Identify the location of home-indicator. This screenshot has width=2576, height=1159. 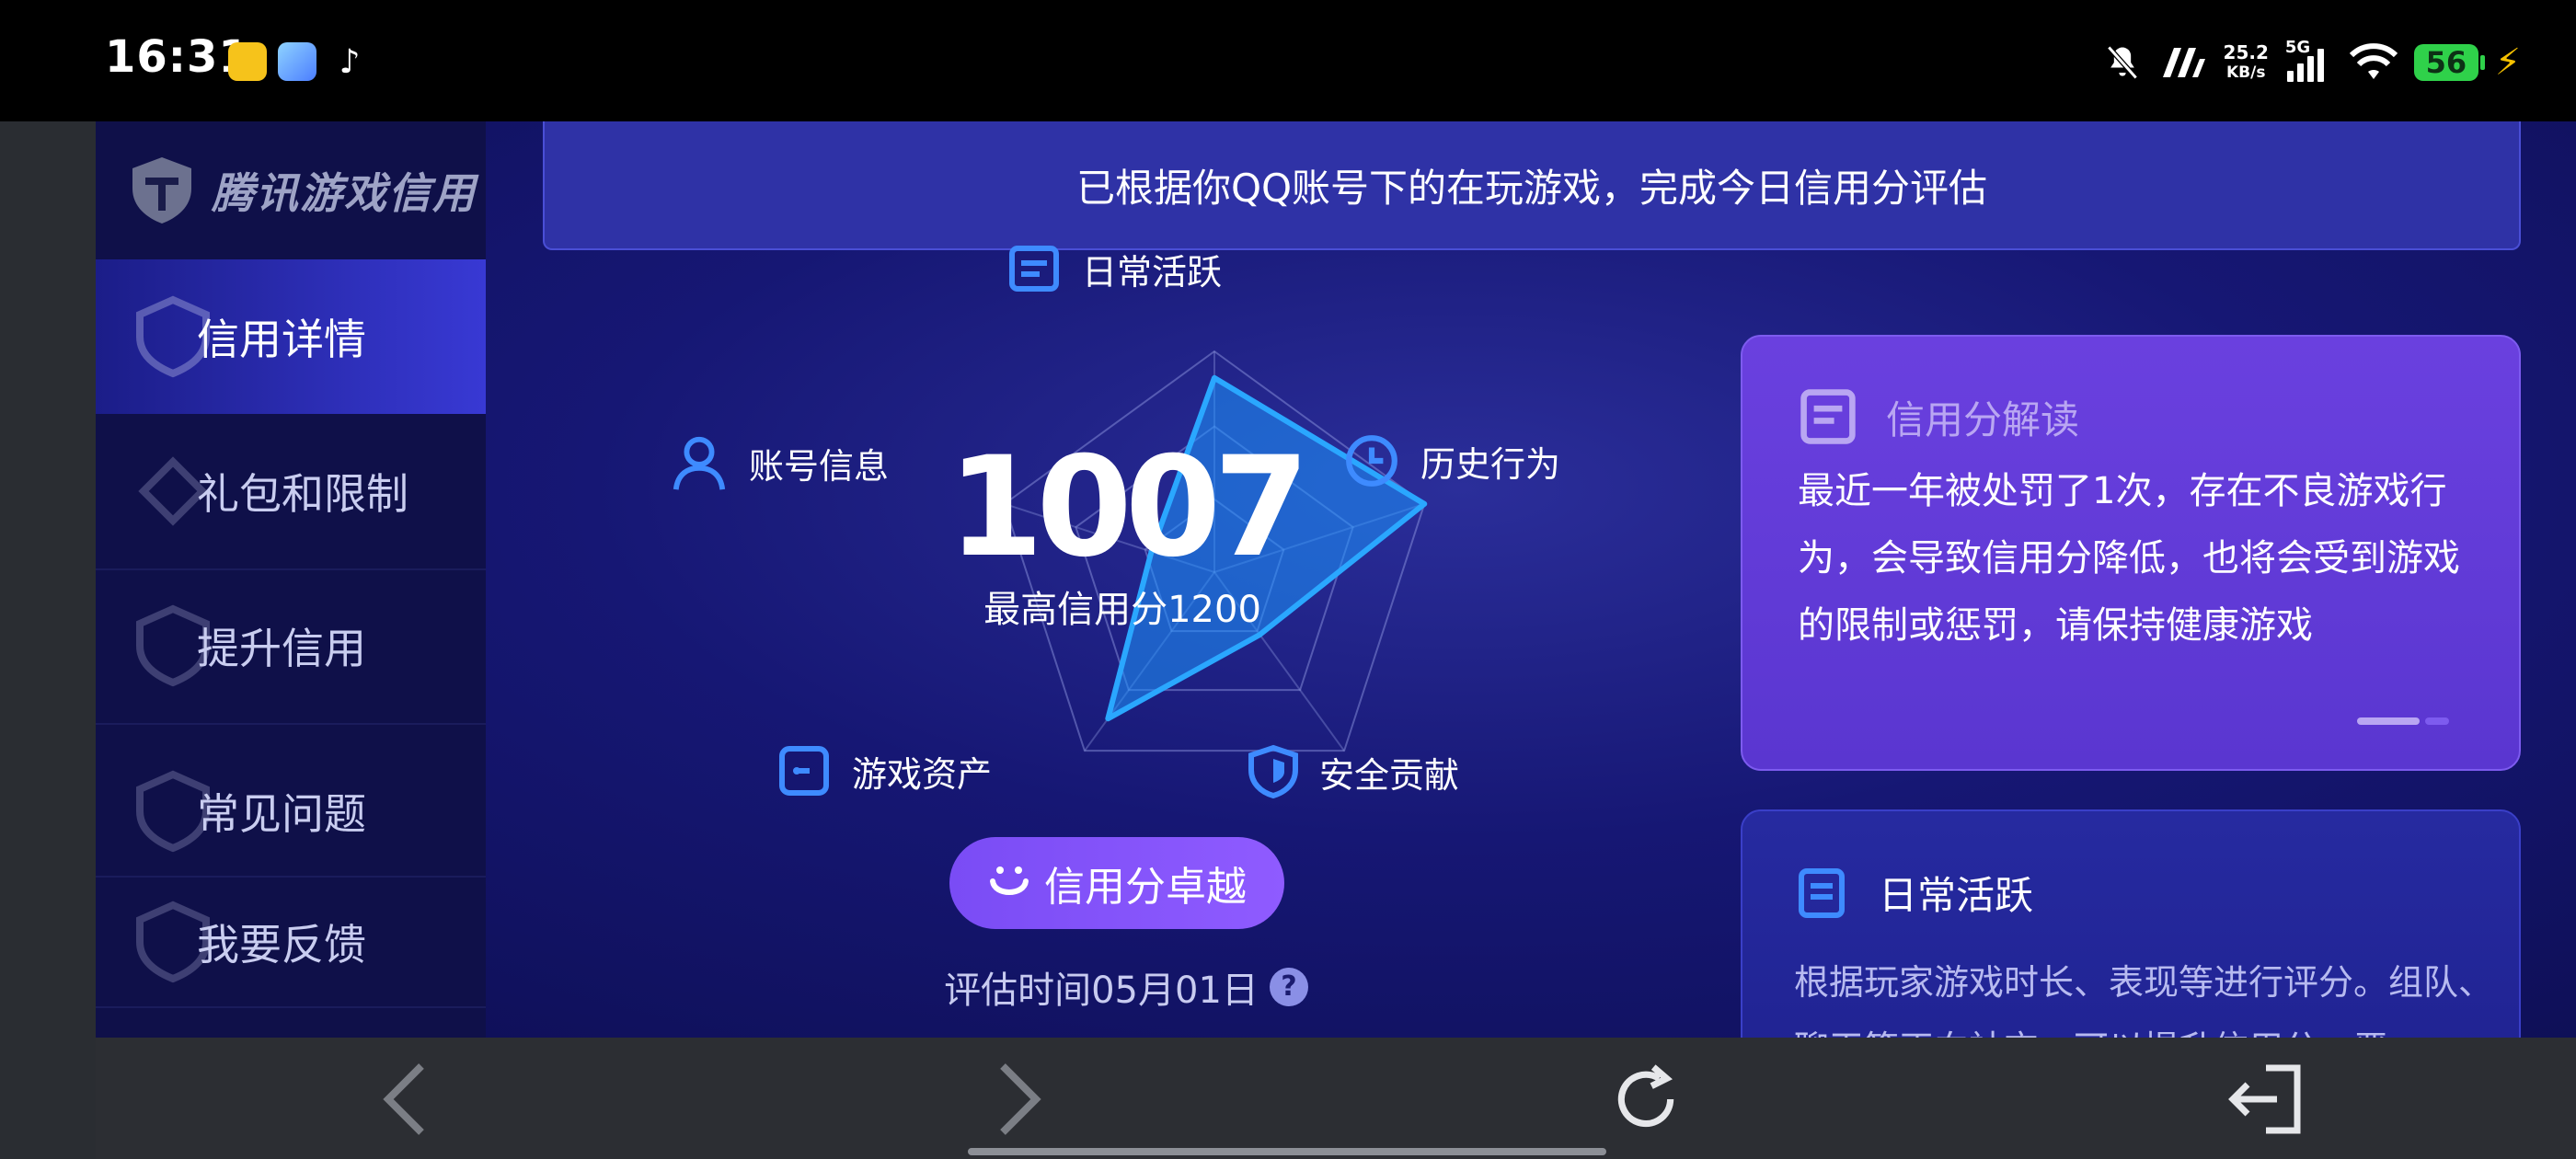
(1287, 1151).